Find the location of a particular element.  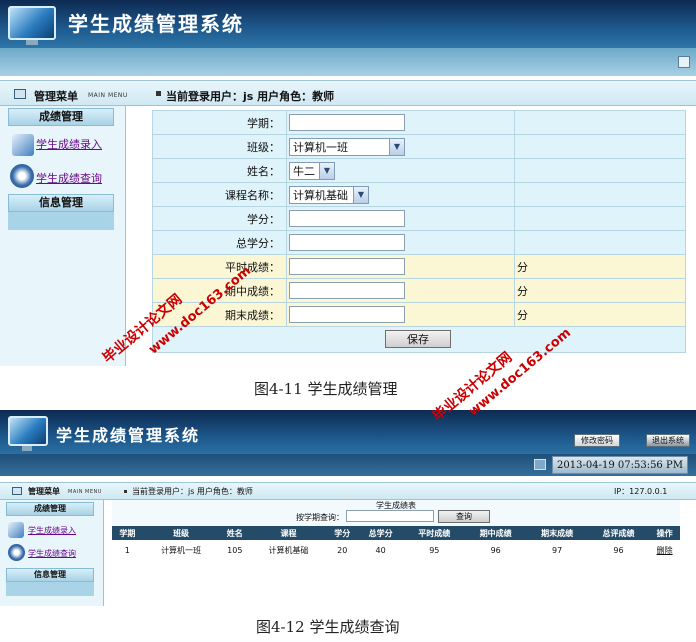

form-row: 期末成绩：分 is located at coordinates (419, 314).